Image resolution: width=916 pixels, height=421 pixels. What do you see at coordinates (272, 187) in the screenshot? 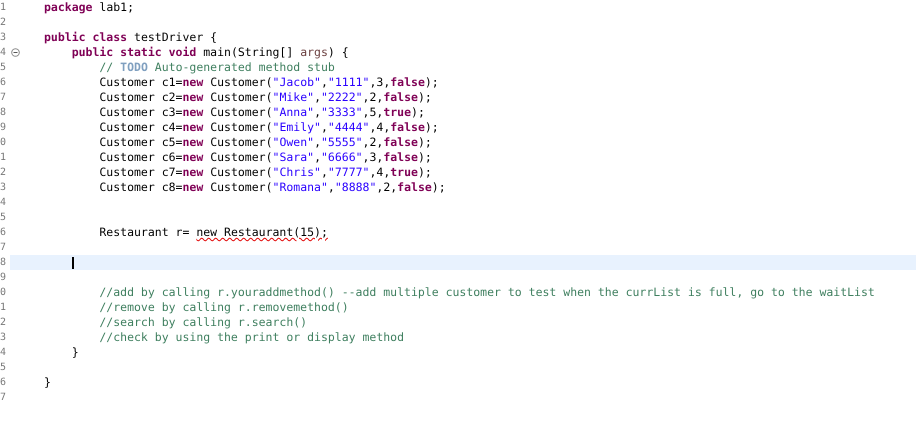
I see `code-line: Customer c8=new Customer("Romana","8888",2,false);` at bounding box center [272, 187].